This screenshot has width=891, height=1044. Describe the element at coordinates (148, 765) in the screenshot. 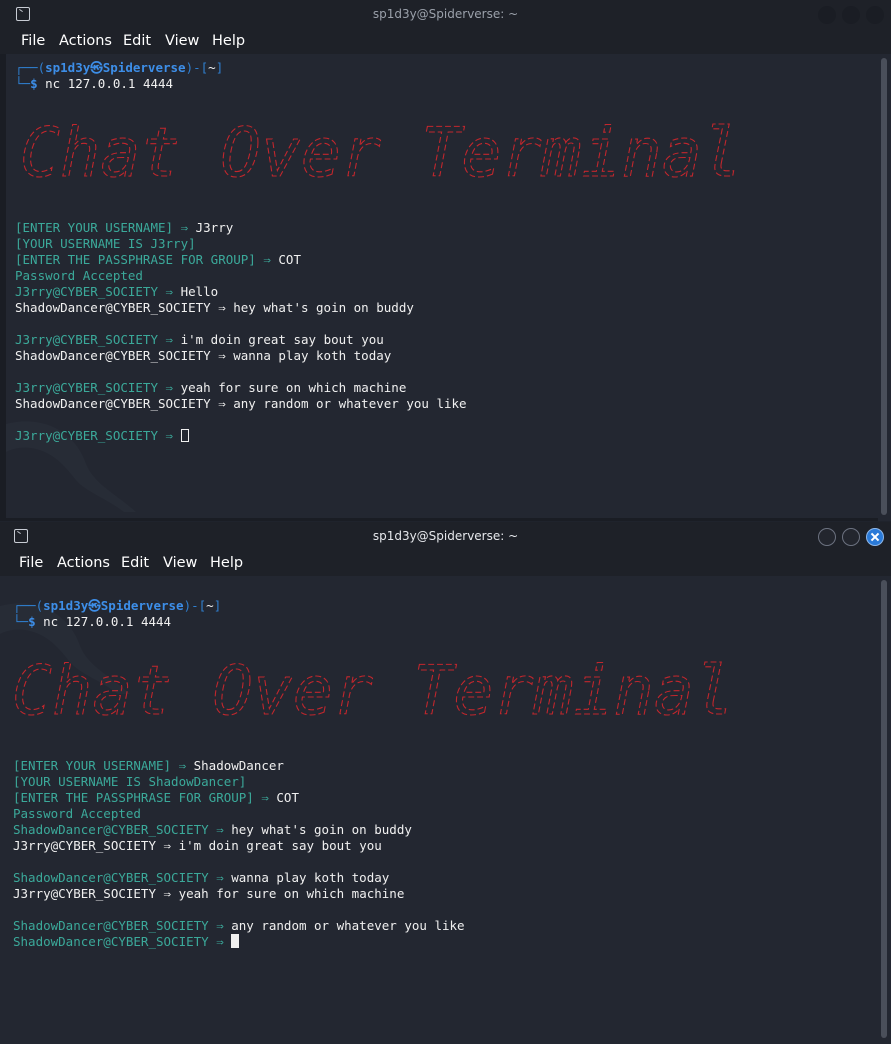

I see `session-line: [ENTER YOUR USERNAME] ⇒ ShadowDancer` at that location.